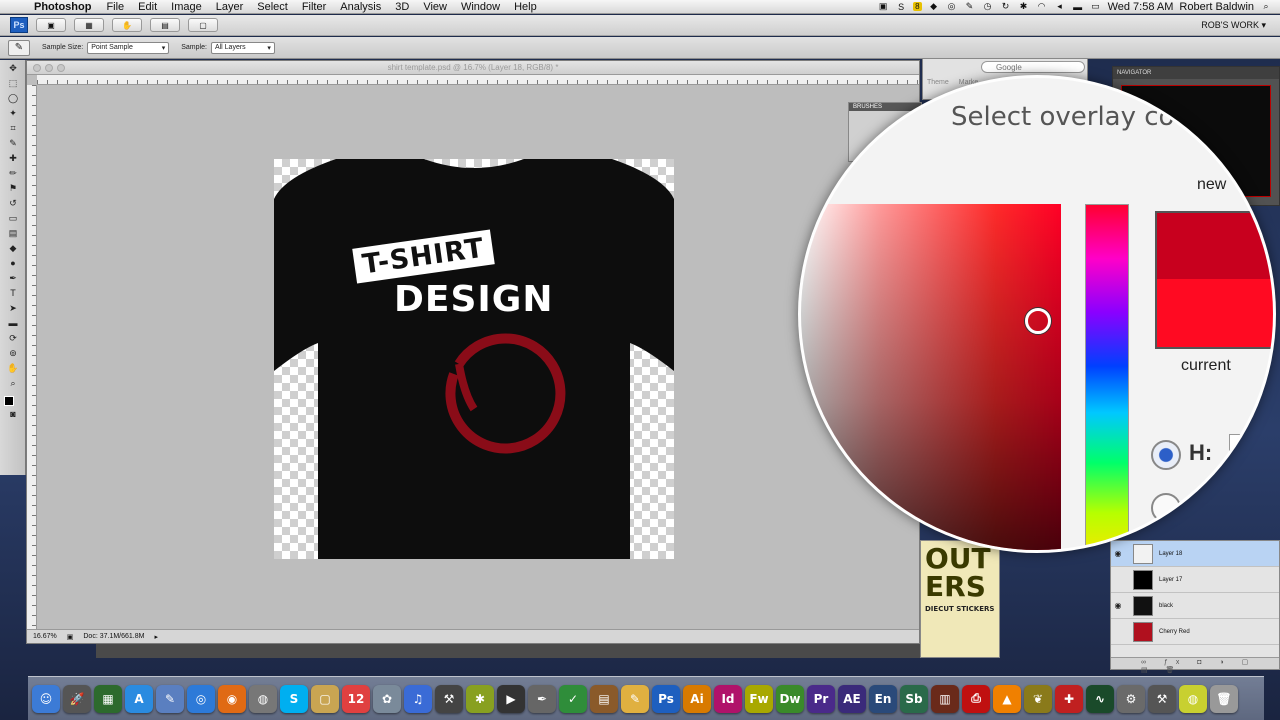 The image size is (1280, 720). Describe the element at coordinates (51, 25) in the screenshot. I see `launch-bridge-button: ▣` at that location.